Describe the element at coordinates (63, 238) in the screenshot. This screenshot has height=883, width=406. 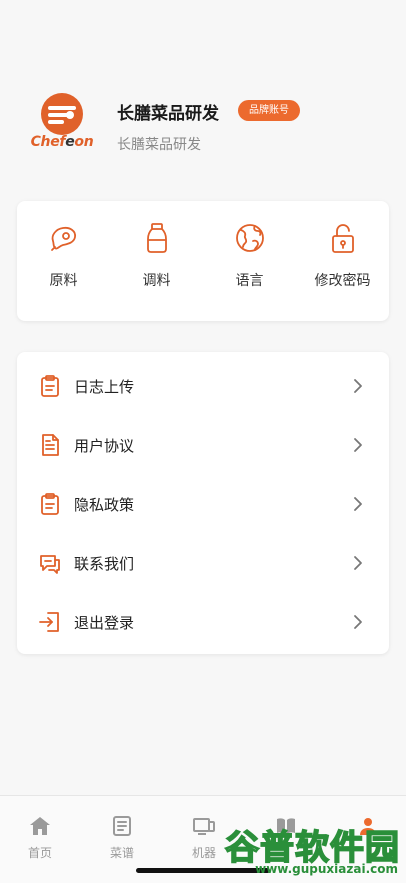
I see `meat-icon` at that location.